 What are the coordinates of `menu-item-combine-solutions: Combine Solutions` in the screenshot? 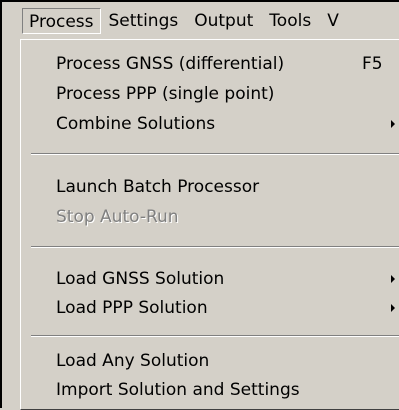 It's located at (210, 124).